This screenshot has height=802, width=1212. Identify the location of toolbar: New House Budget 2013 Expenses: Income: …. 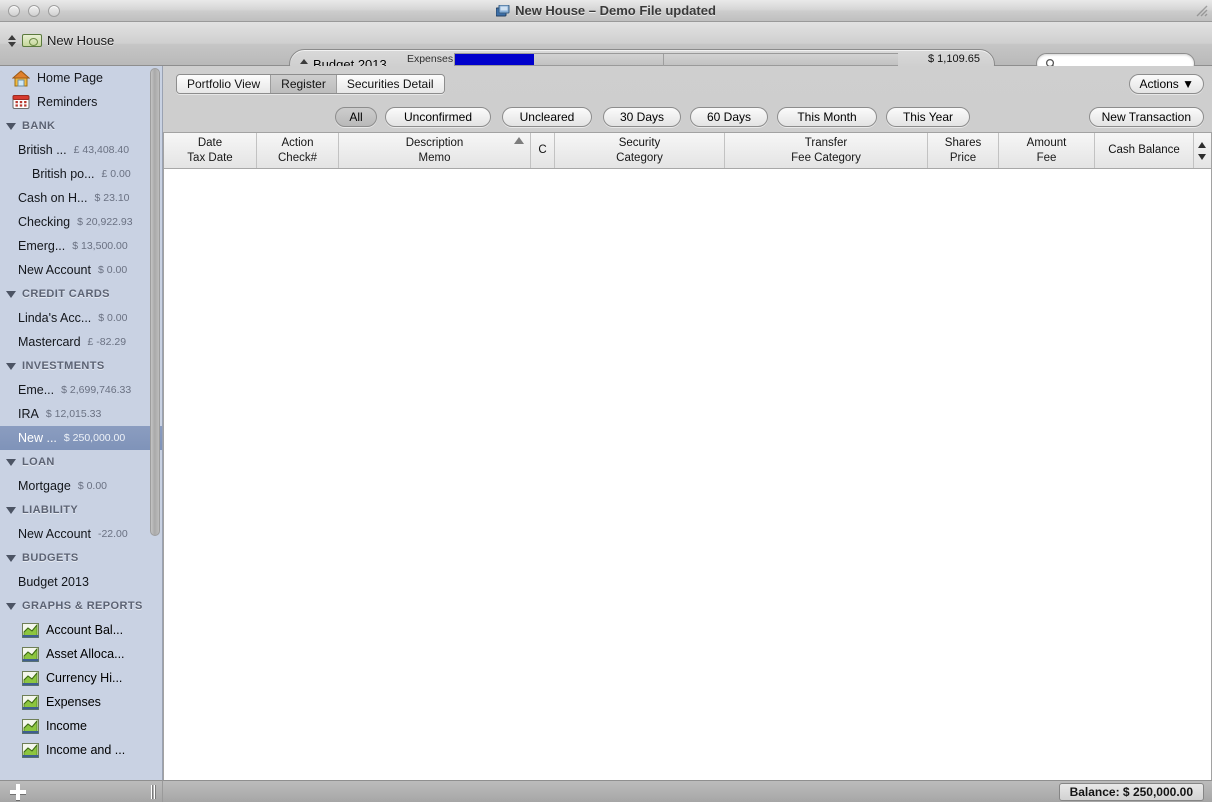
(606, 51).